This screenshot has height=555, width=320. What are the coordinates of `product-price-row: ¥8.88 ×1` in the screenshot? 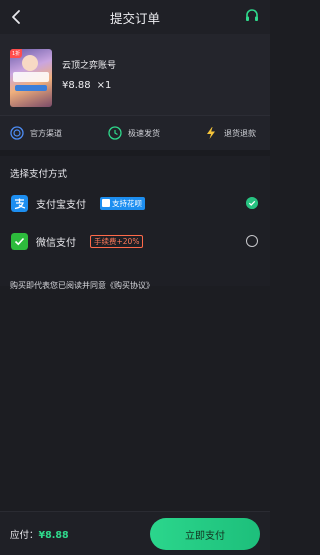 It's located at (86, 85).